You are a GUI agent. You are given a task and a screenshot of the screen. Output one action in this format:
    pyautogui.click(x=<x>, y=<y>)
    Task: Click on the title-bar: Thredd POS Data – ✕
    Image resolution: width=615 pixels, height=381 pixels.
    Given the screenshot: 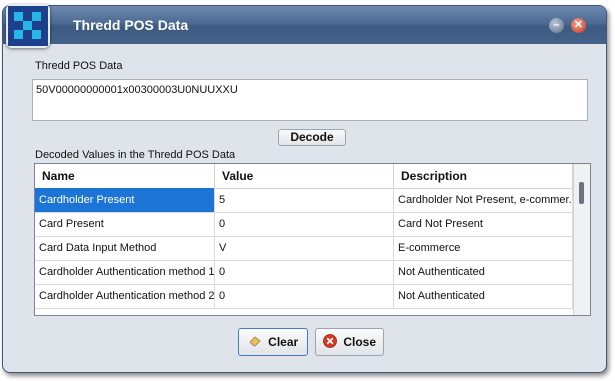 What is the action you would take?
    pyautogui.click(x=304, y=25)
    